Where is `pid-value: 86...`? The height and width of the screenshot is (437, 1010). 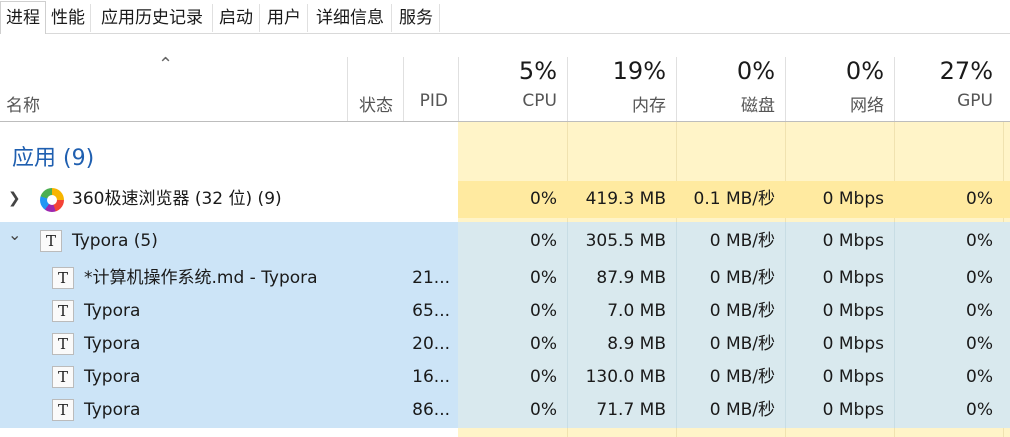
pid-value: 86... is located at coordinates (431, 410).